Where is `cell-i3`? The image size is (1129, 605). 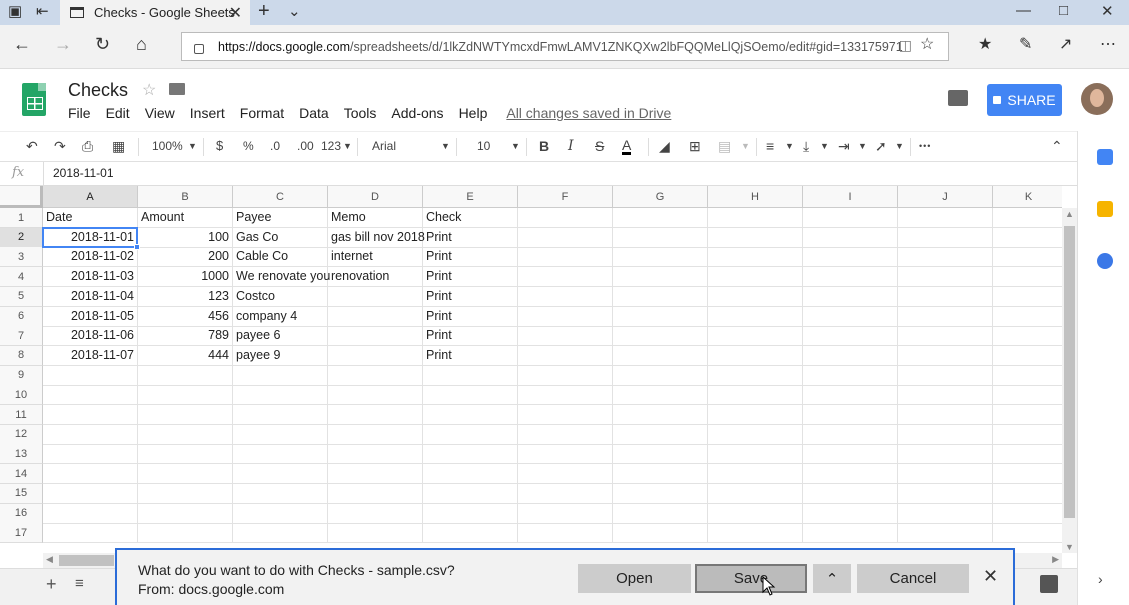
cell-i3 is located at coordinates (850, 257).